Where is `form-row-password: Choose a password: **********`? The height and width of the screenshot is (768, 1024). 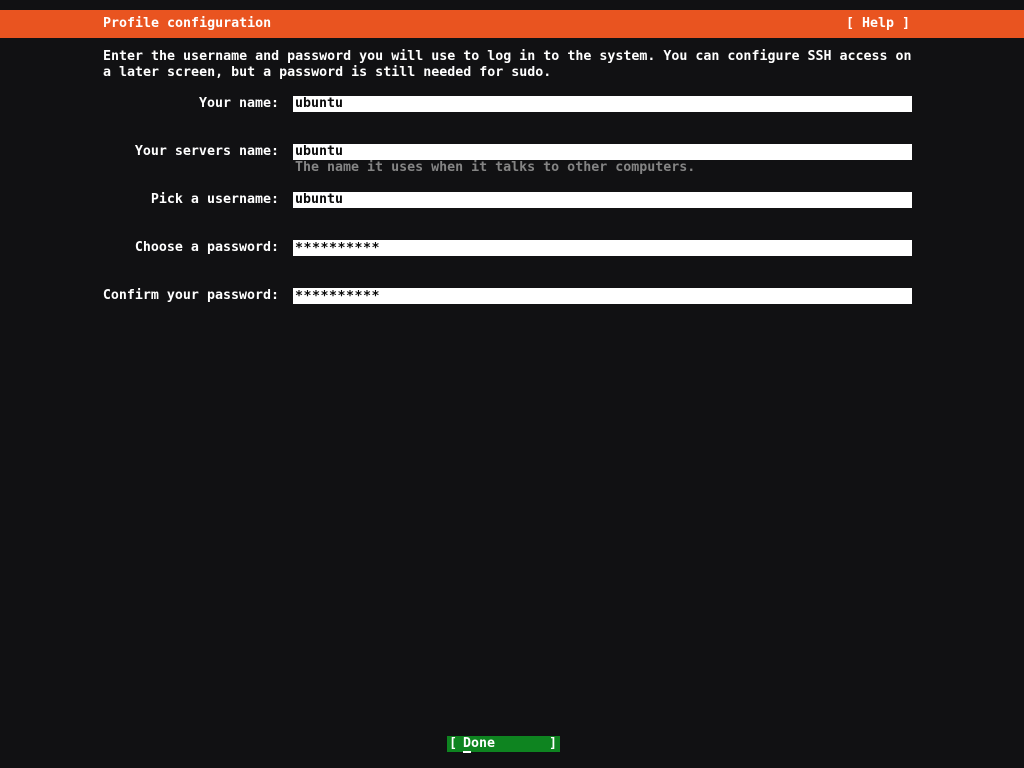
form-row-password: Choose a password: ********** is located at coordinates (512, 248).